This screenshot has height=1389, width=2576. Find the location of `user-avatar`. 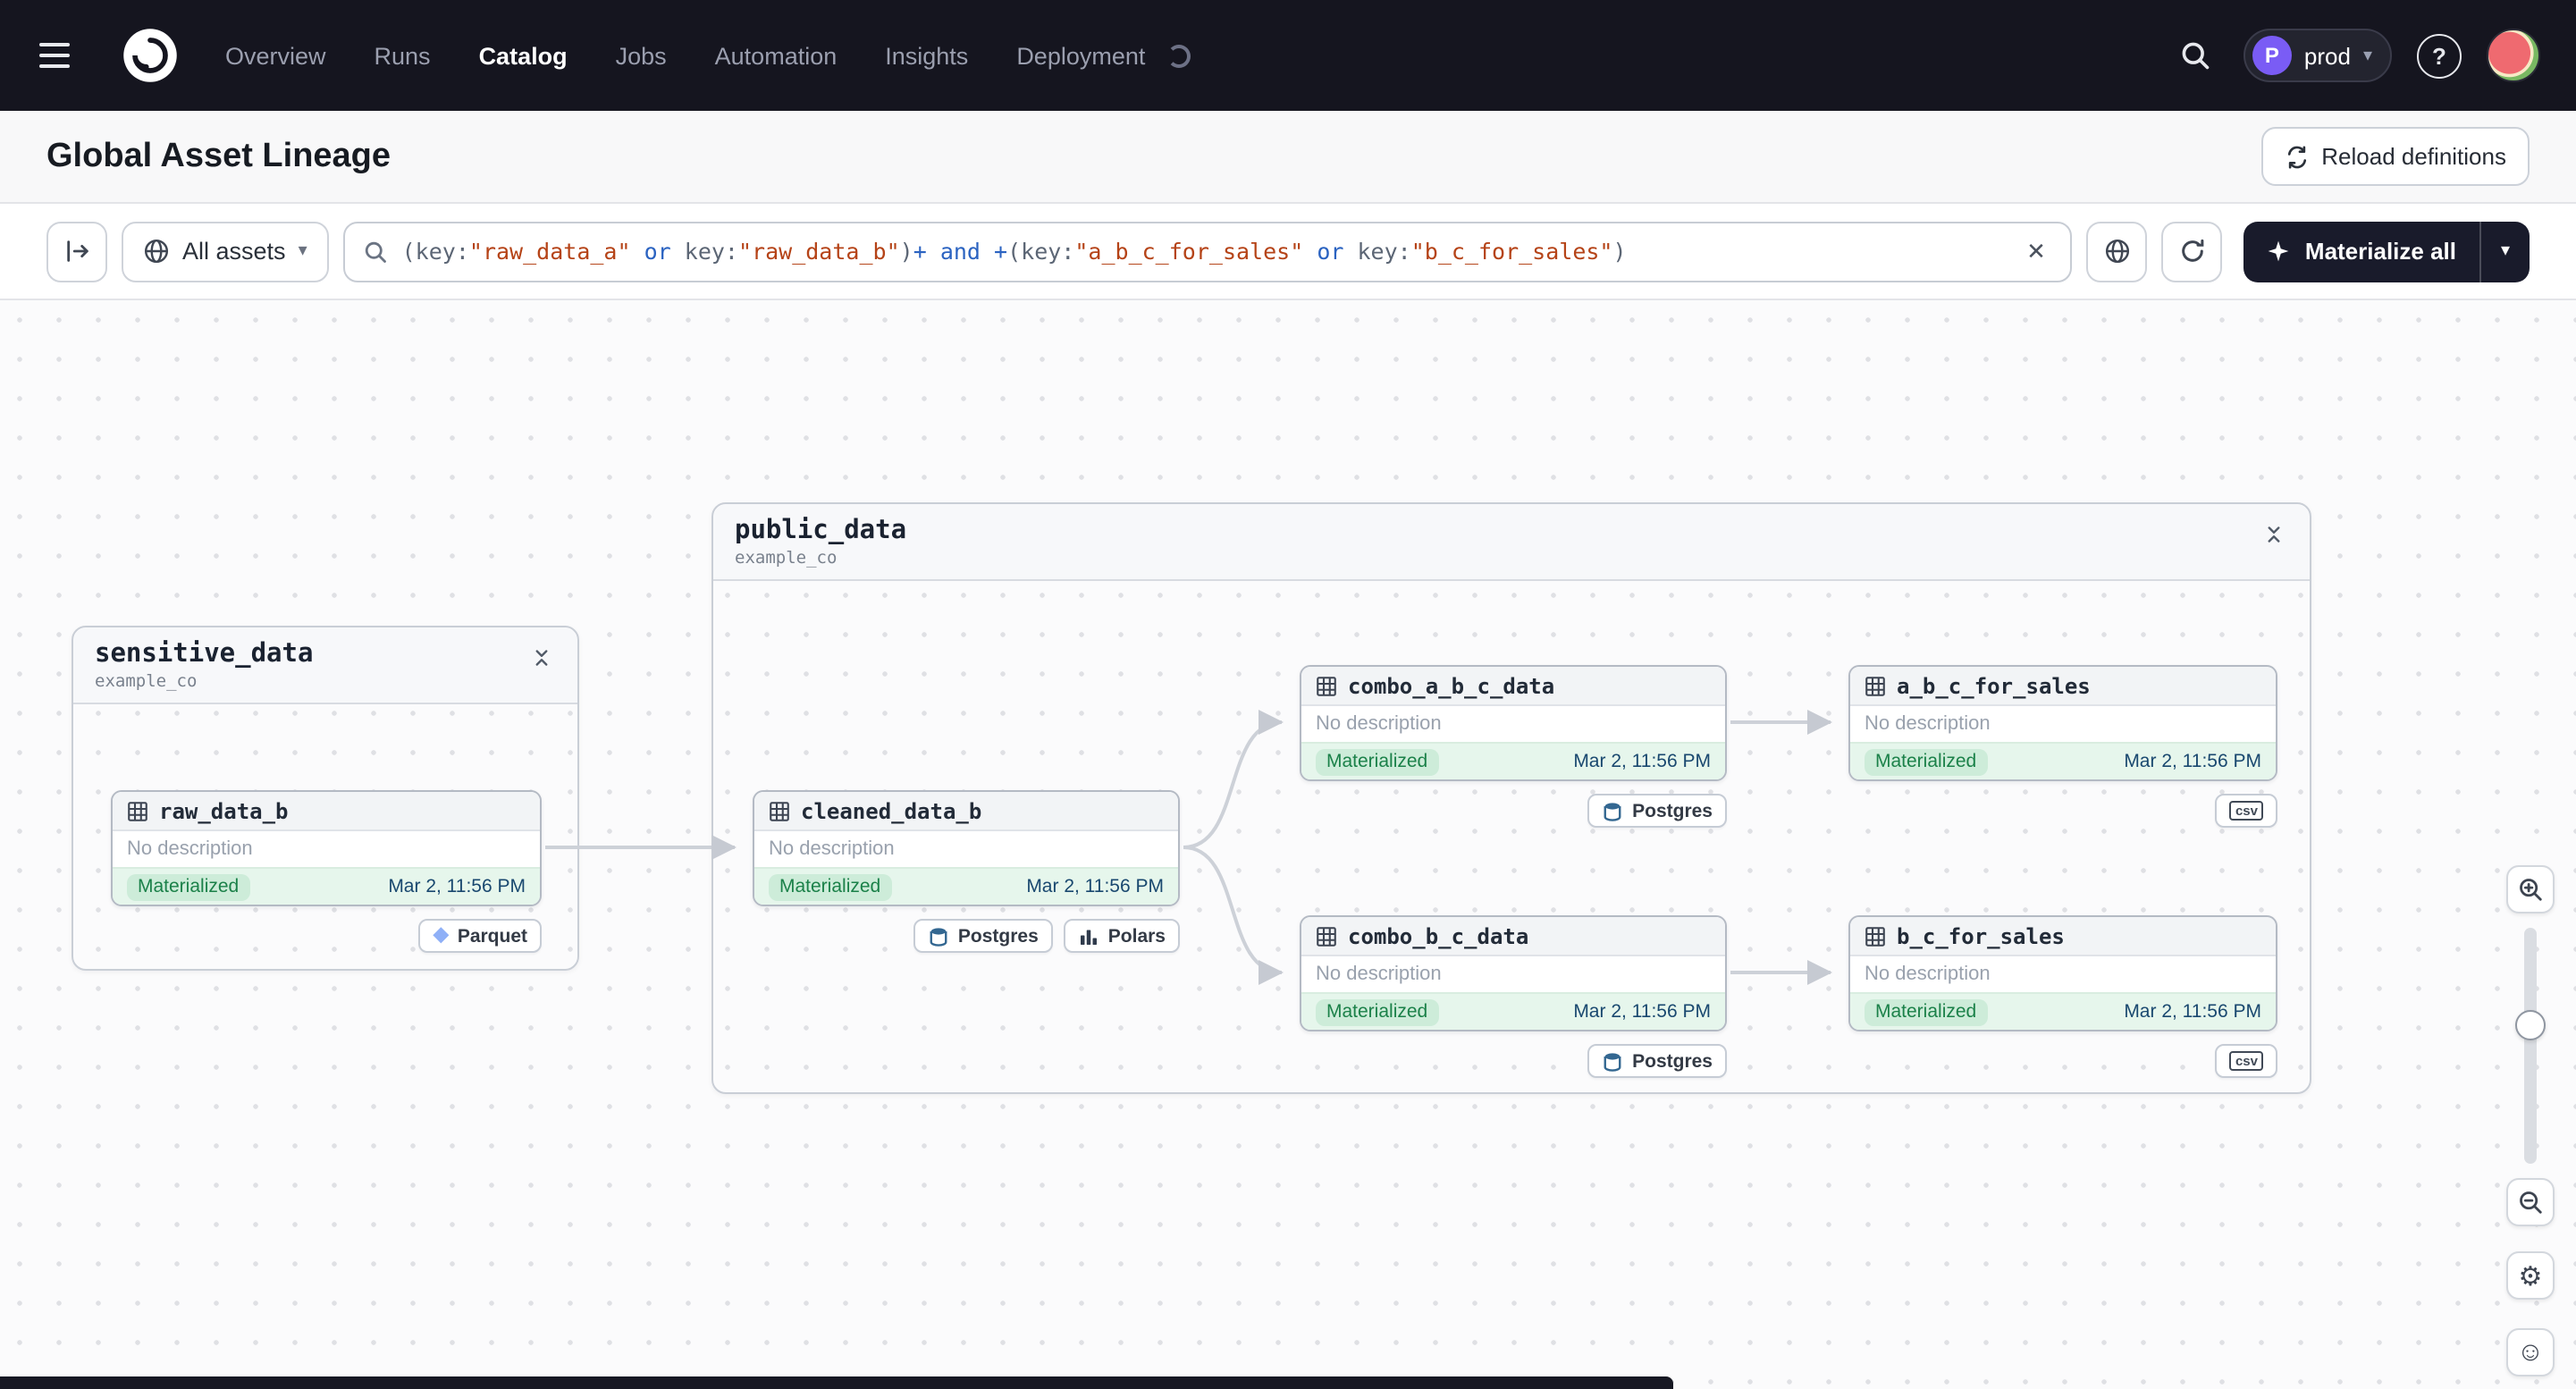

user-avatar is located at coordinates (2514, 55).